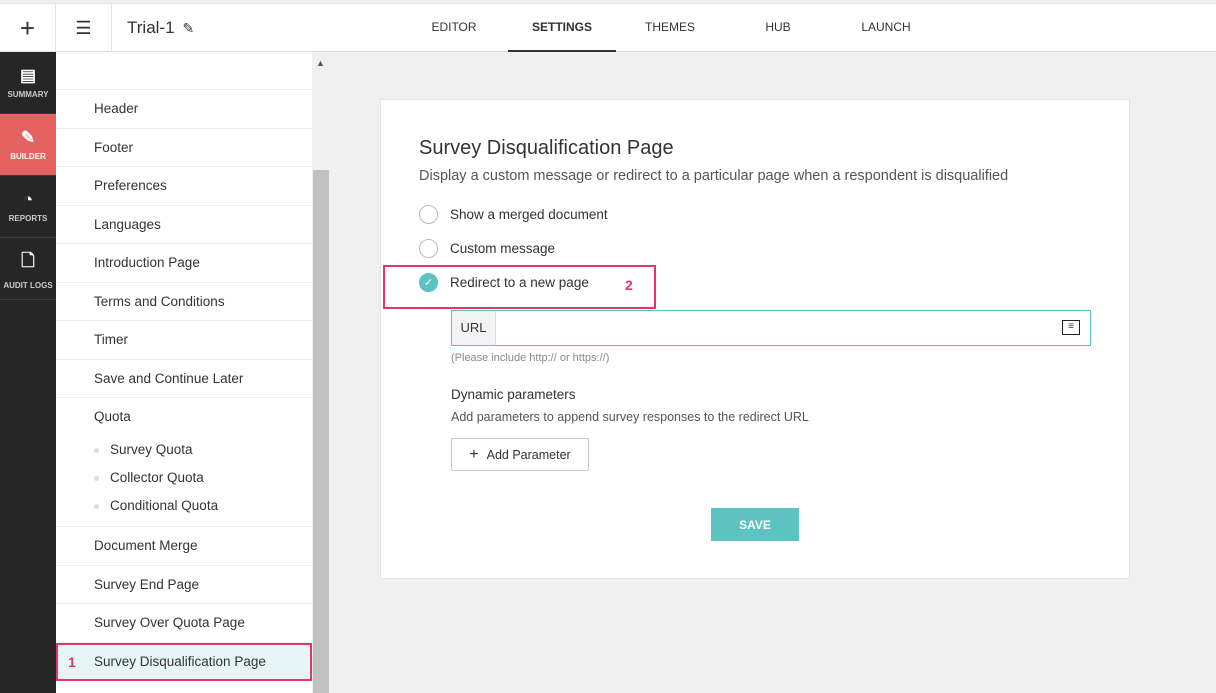 This screenshot has width=1216, height=693. I want to click on survey-title: Trial-1 ✎, so click(160, 28).